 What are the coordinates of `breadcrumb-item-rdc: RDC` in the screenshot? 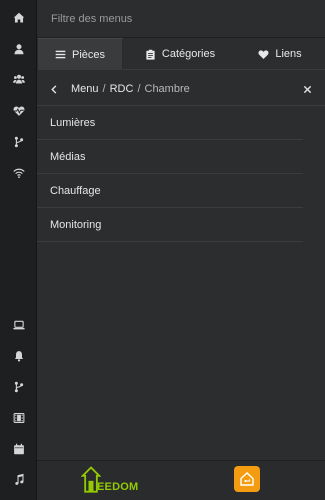 It's located at (122, 89).